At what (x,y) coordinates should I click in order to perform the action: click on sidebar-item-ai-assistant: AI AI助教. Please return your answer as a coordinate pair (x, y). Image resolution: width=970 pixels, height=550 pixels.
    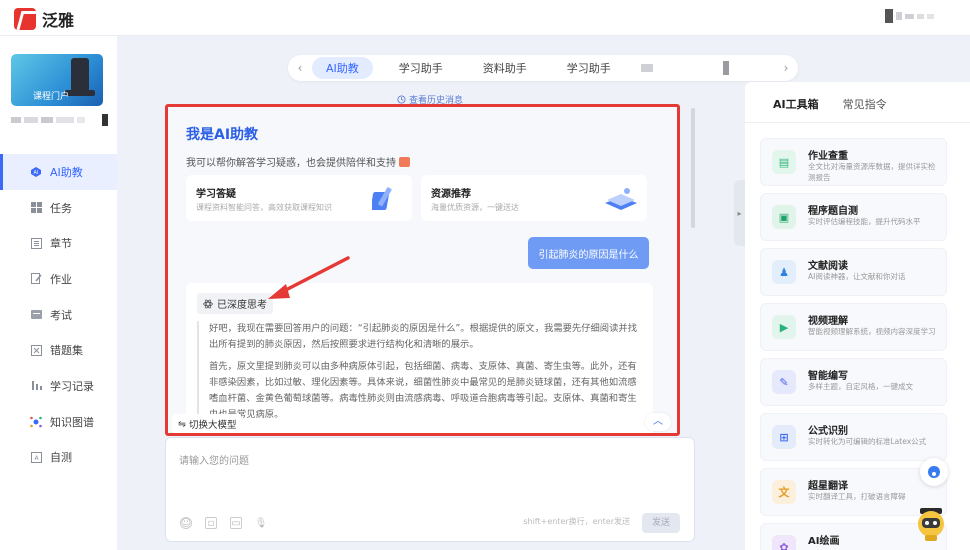
    Looking at the image, I should click on (58, 172).